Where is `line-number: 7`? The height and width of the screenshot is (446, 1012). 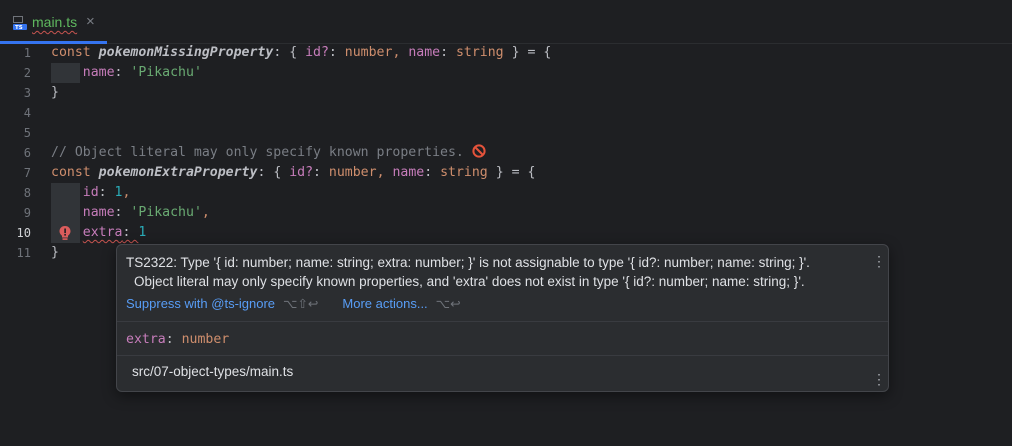
line-number: 7 is located at coordinates (27, 173).